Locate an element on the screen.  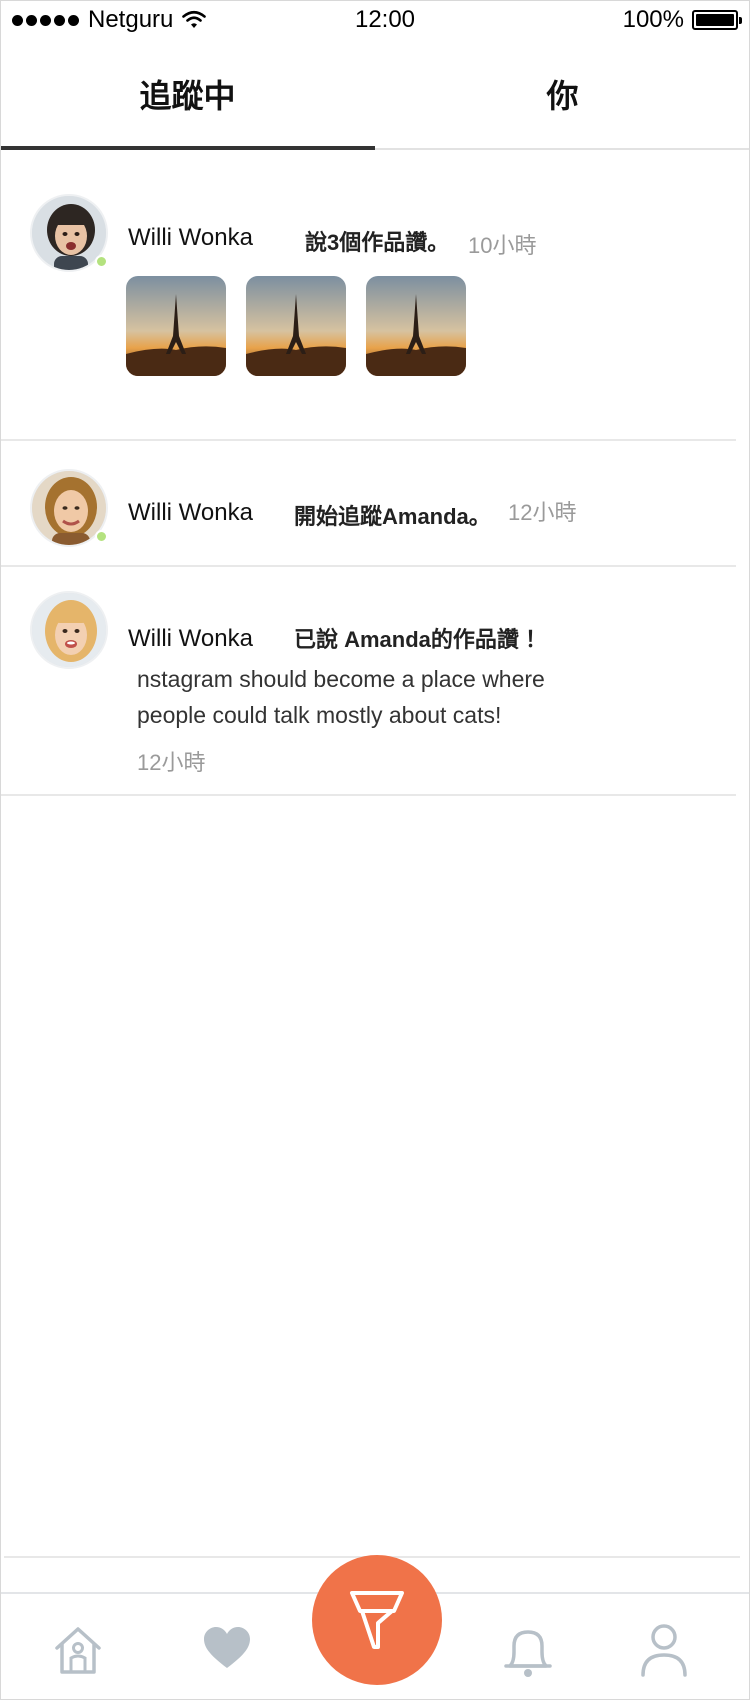
tab-following: 追蹤中 is located at coordinates (187, 95).